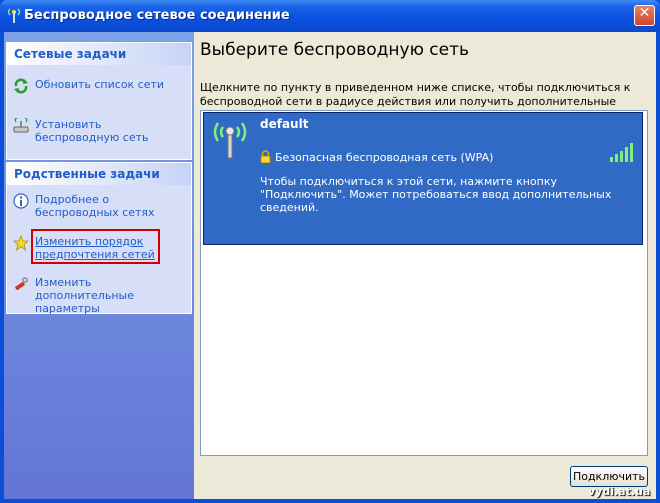 Image resolution: width=660 pixels, height=503 pixels. Describe the element at coordinates (21, 284) in the screenshot. I see `settings-wrench-icon` at that location.